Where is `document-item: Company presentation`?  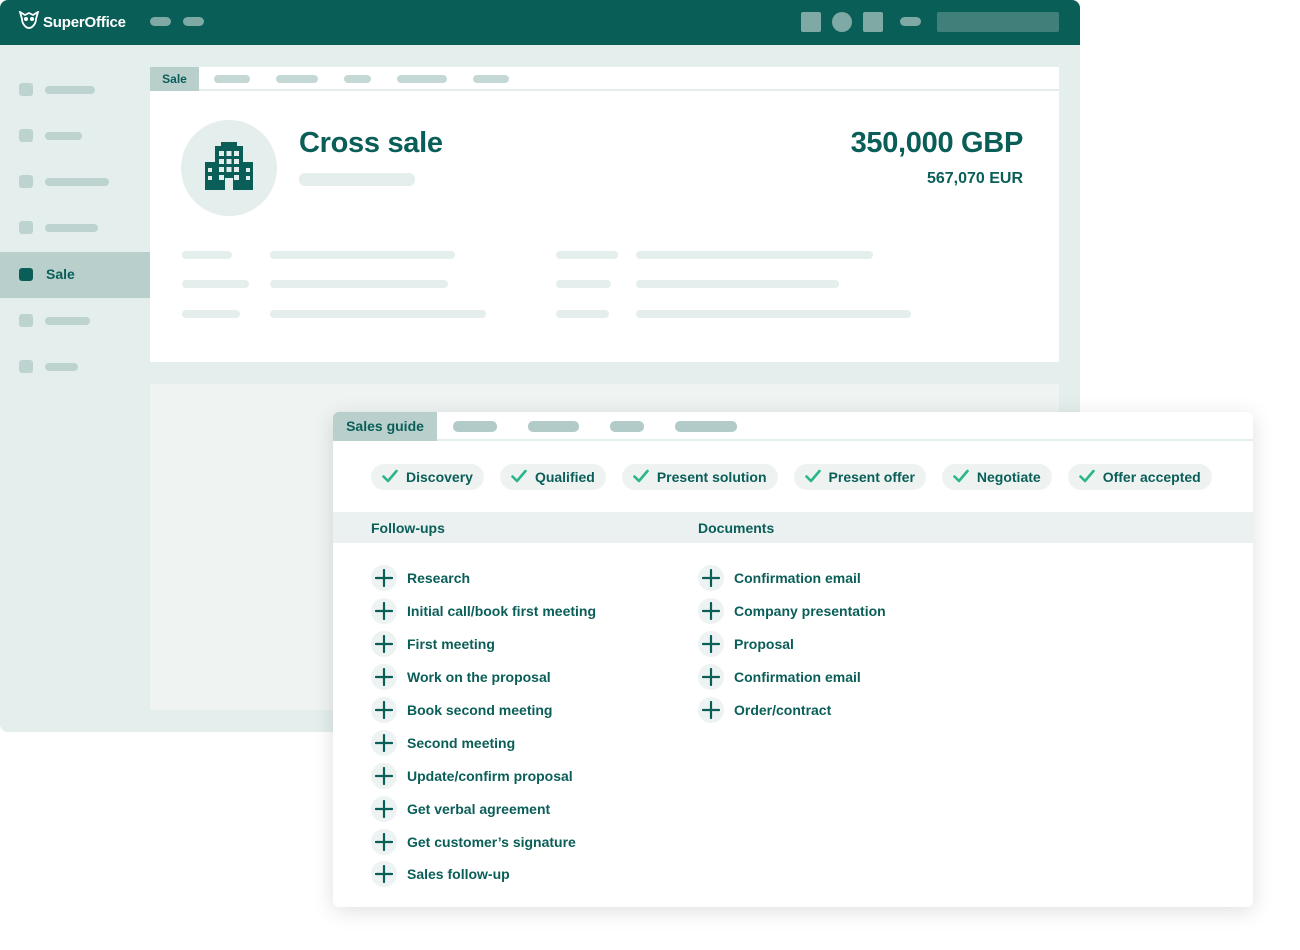
document-item: Company presentation is located at coordinates (792, 611).